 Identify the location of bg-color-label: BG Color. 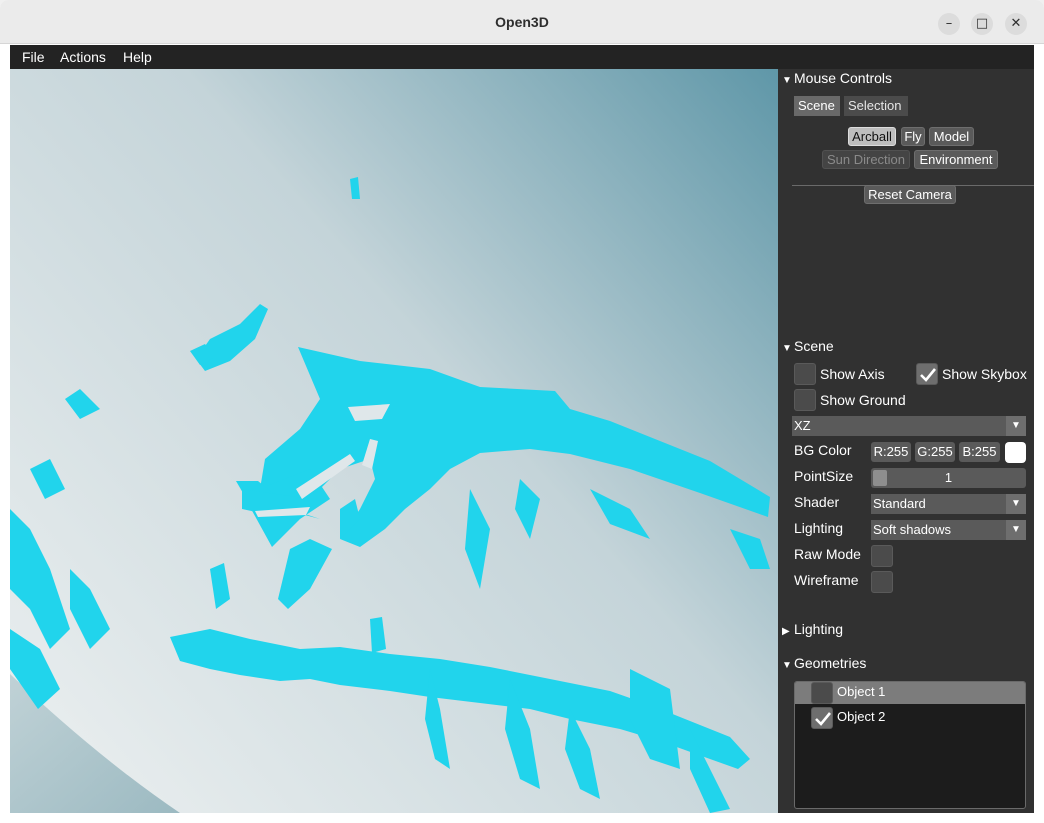
(823, 450).